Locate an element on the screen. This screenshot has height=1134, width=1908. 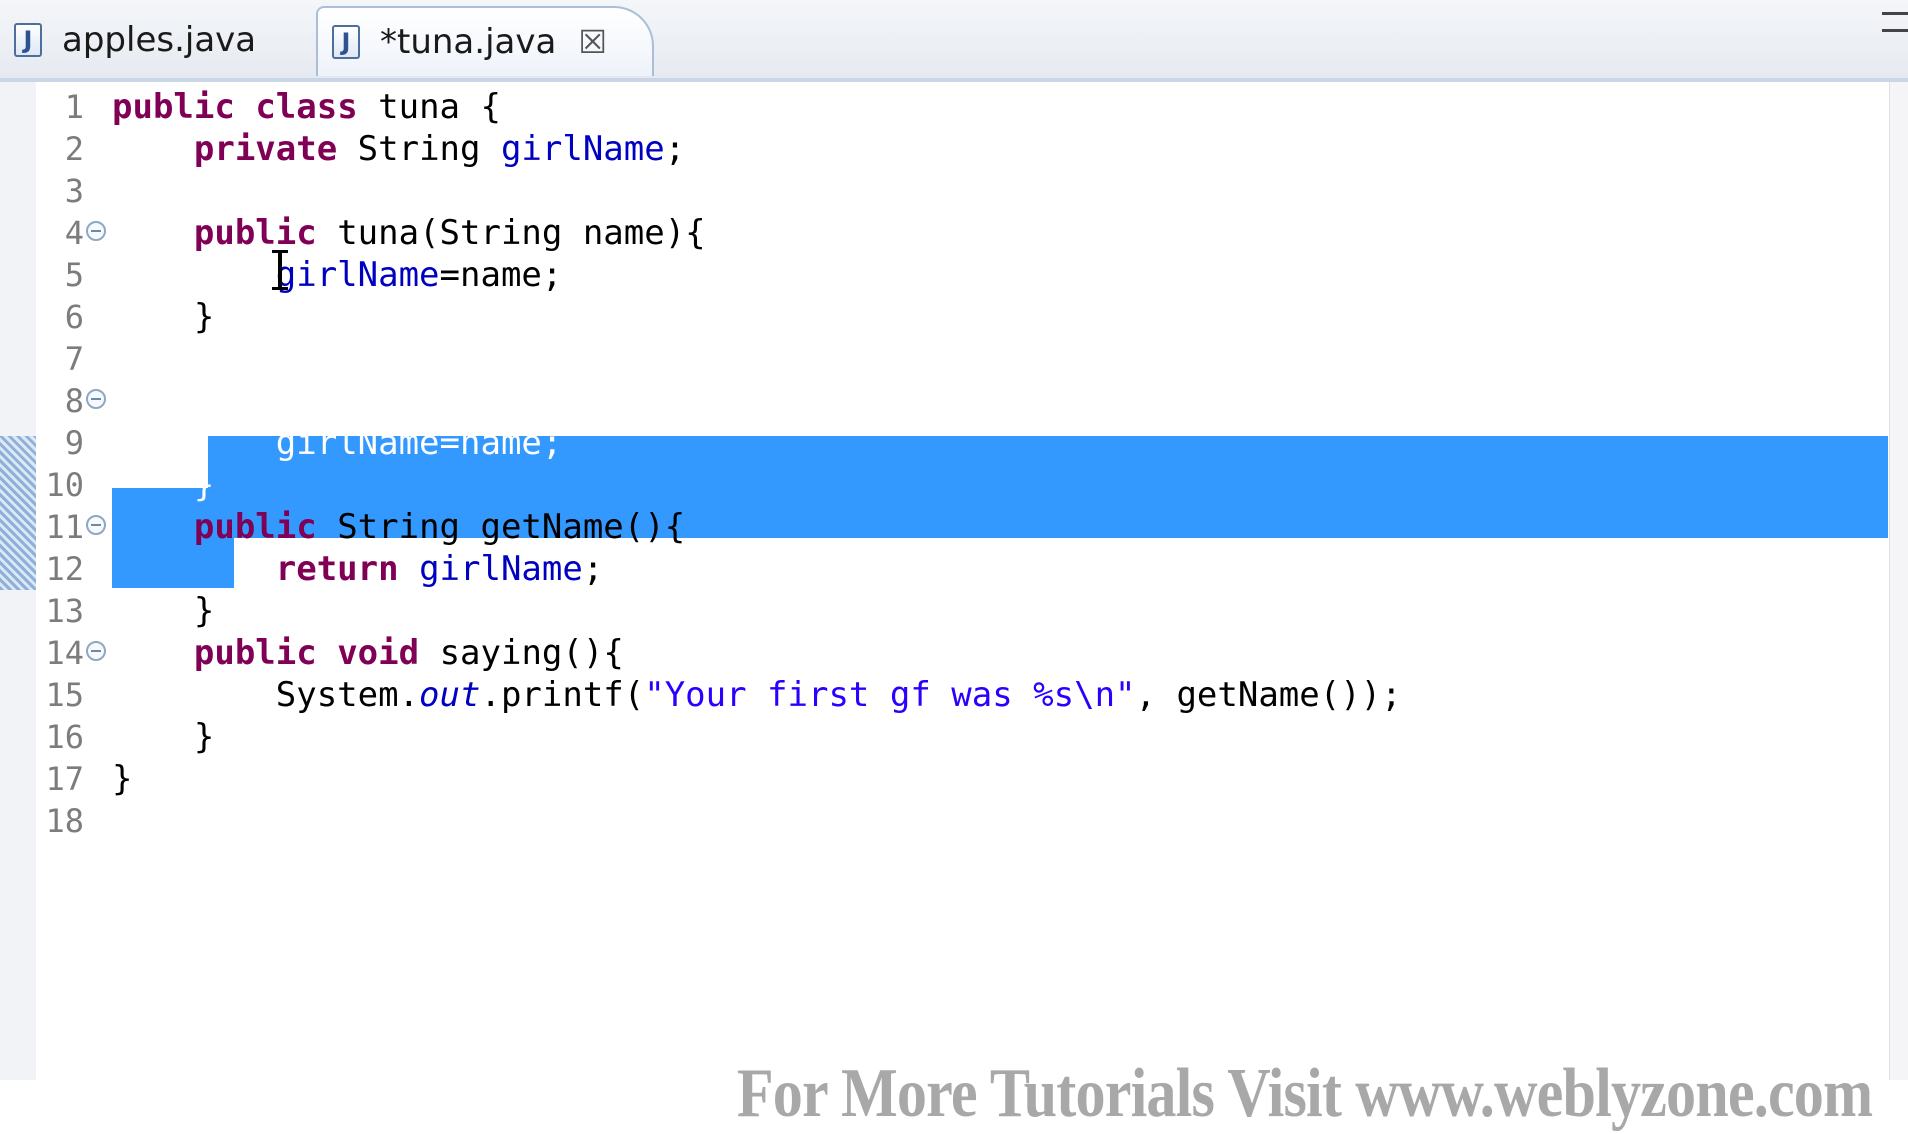
tab-label: *tuna.java is located at coordinates (468, 42).